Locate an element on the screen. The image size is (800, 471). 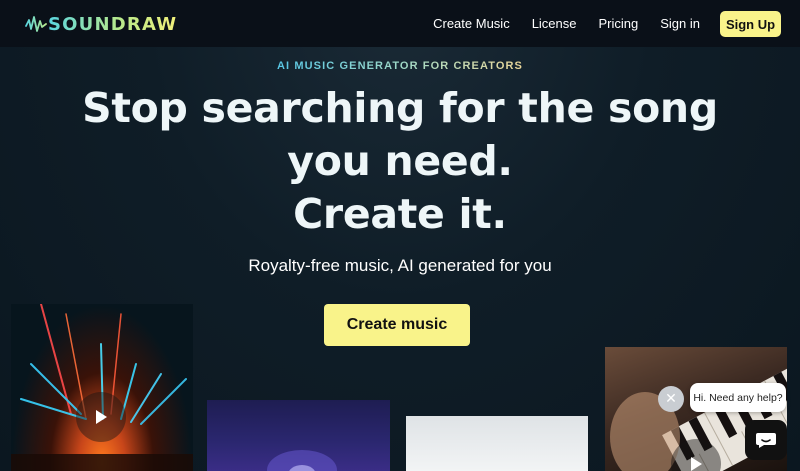
sign-up-button: Sign Up is located at coordinates (750, 24).